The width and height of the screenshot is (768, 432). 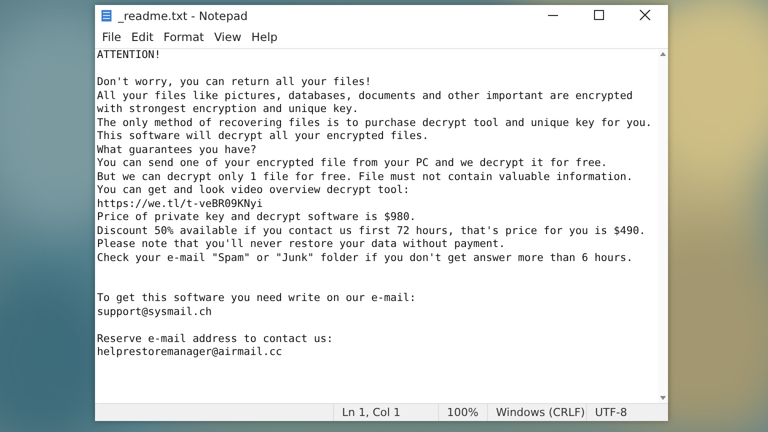 I want to click on menu-item: Help, so click(x=264, y=37).